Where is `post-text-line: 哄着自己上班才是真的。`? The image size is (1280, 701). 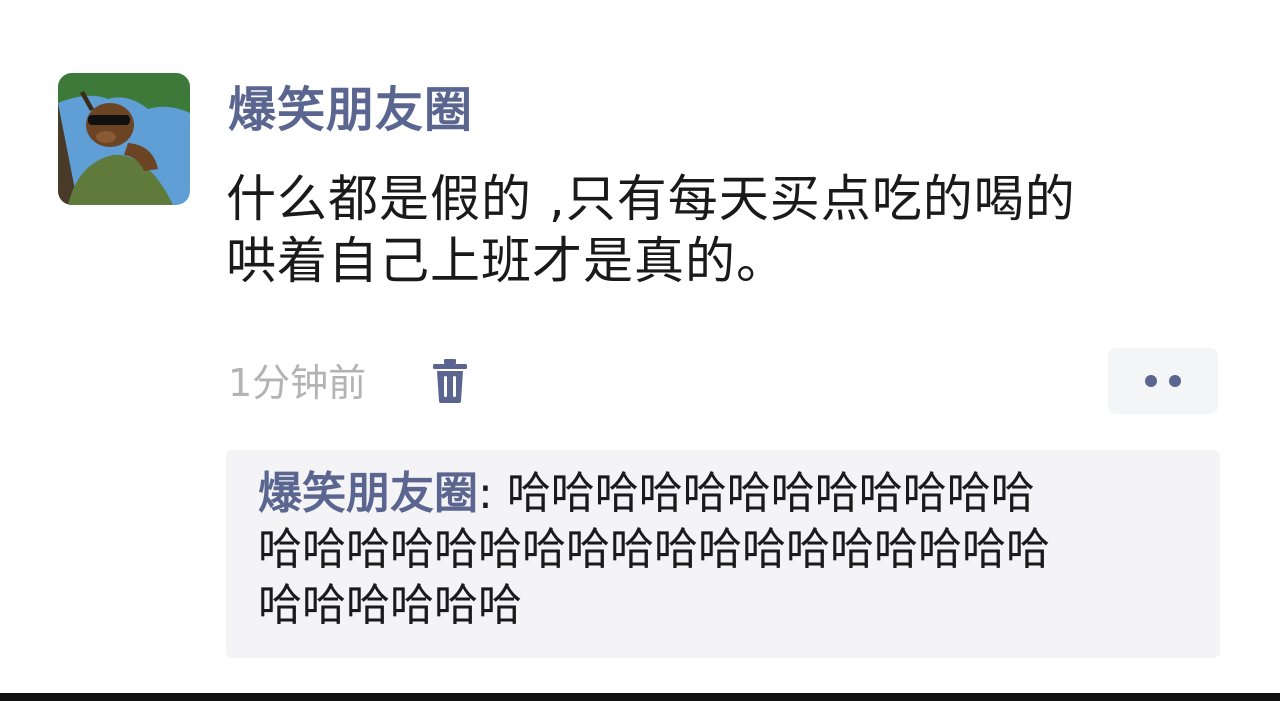
post-text-line: 哄着自己上班才是真的。 is located at coordinates (506, 261).